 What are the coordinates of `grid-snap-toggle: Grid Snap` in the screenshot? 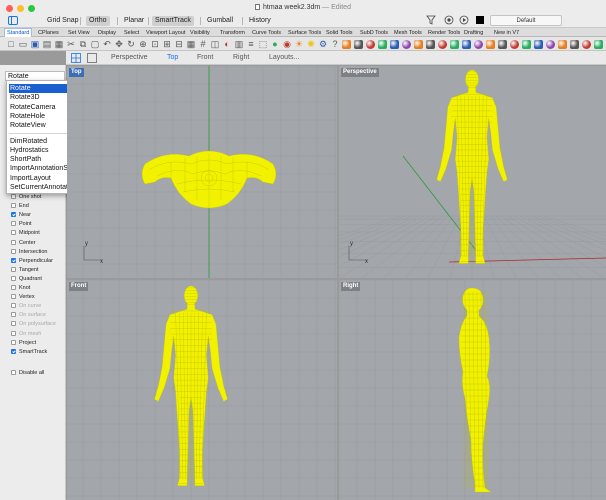 It's located at (63, 21).